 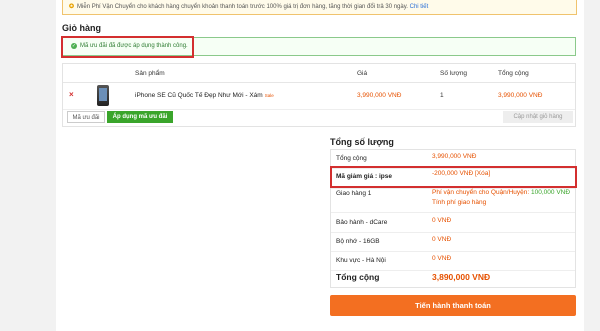 I want to click on region-label: Khu vực - Hà Nội, so click(x=361, y=260).